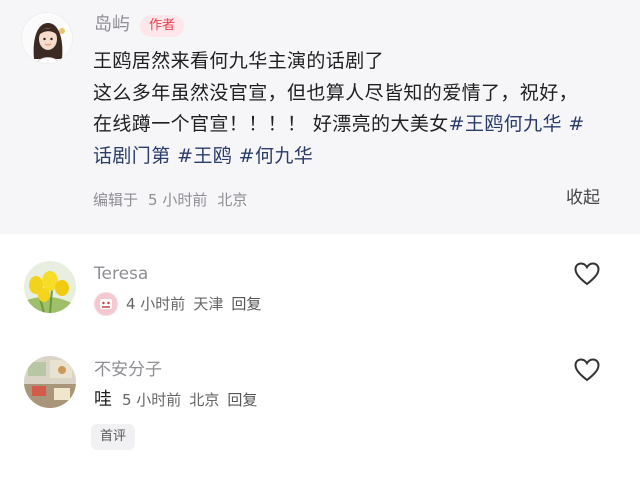 This screenshot has width=640, height=494. What do you see at coordinates (116, 200) in the screenshot?
I see `edited-label: 编辑于` at bounding box center [116, 200].